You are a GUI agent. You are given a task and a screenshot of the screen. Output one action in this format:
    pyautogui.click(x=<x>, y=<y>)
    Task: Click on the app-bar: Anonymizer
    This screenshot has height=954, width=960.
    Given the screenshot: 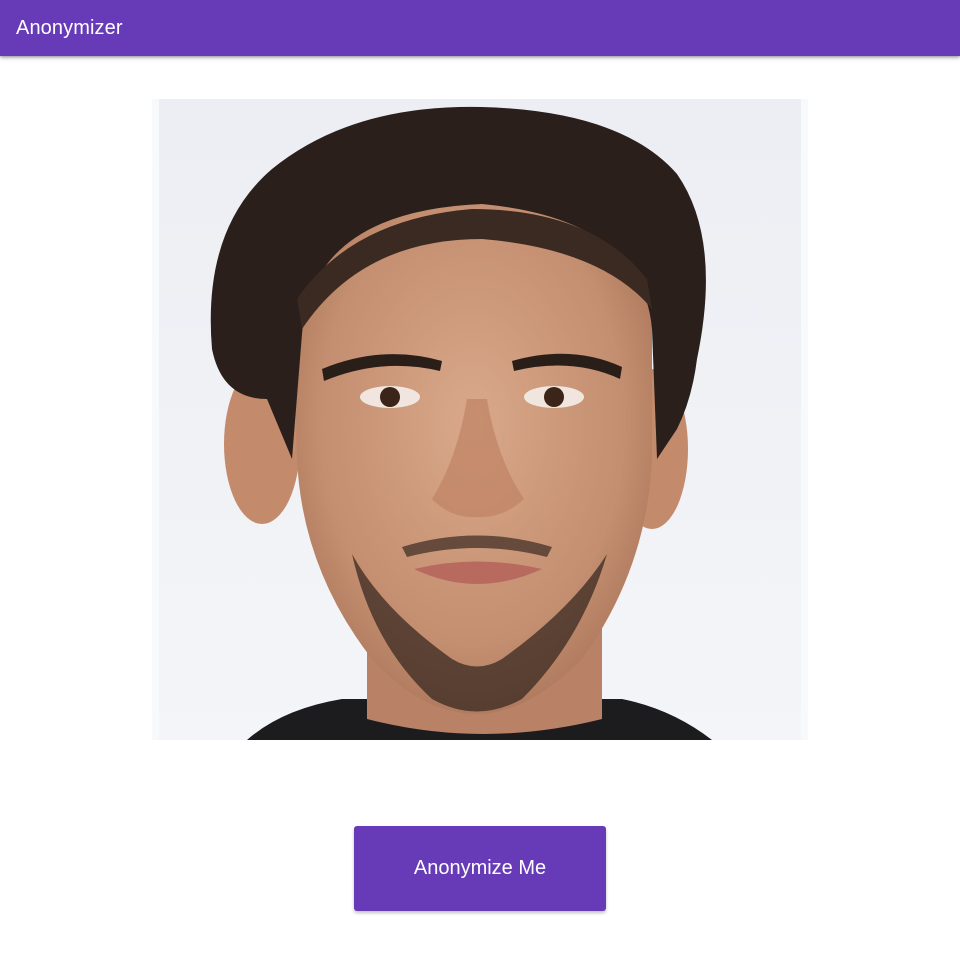 What is the action you would take?
    pyautogui.click(x=480, y=28)
    